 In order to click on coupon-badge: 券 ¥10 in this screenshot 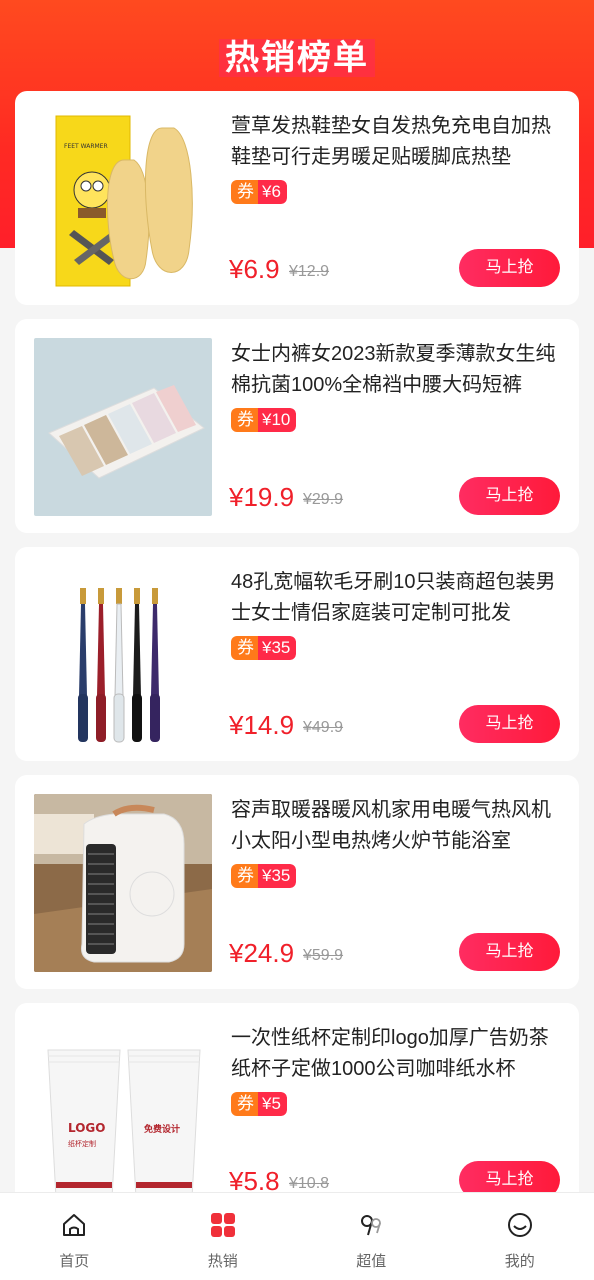, I will do `click(264, 420)`.